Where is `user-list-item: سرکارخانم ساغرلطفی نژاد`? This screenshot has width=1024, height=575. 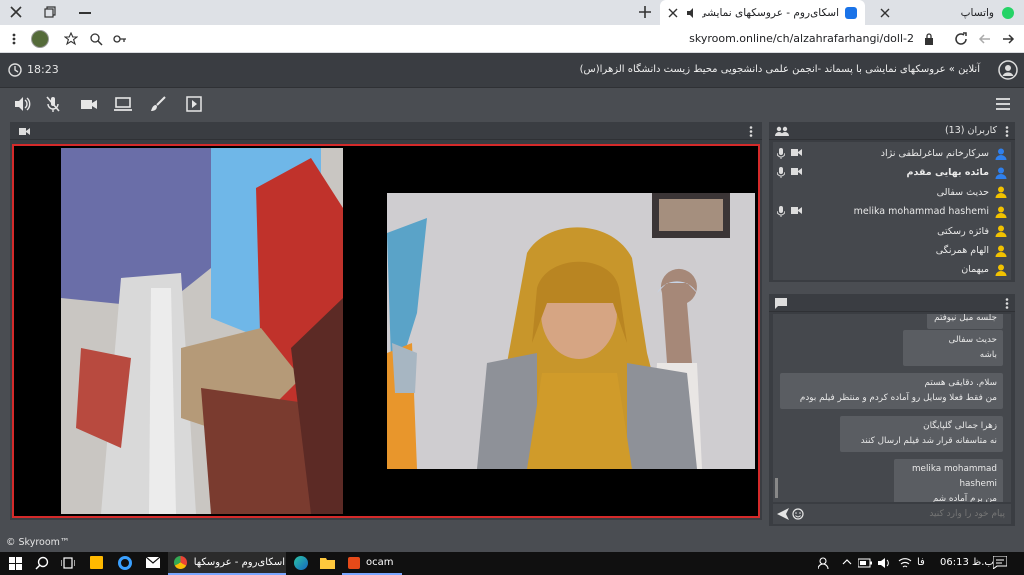
user-list-item: سرکارخانم ساغرلطفی نژاد is located at coordinates (892, 153).